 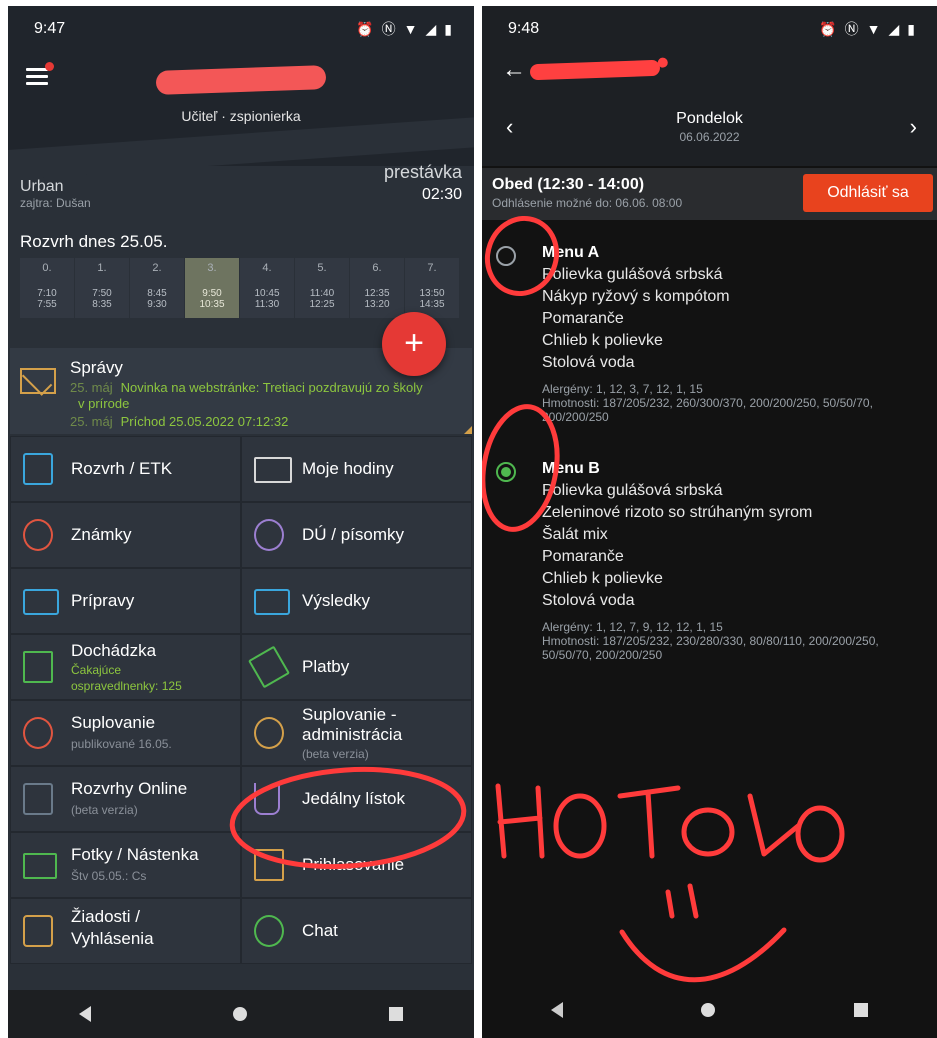 I want to click on allergens: Alergény: 1, 12, 7, 9, 12, 12, 1, 15, so click(x=632, y=627).